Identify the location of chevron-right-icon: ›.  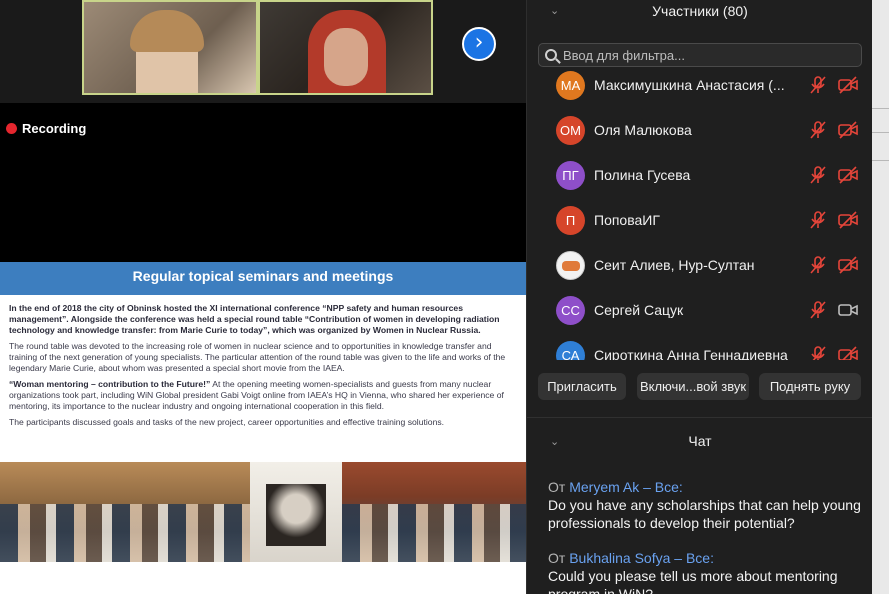
(479, 42).